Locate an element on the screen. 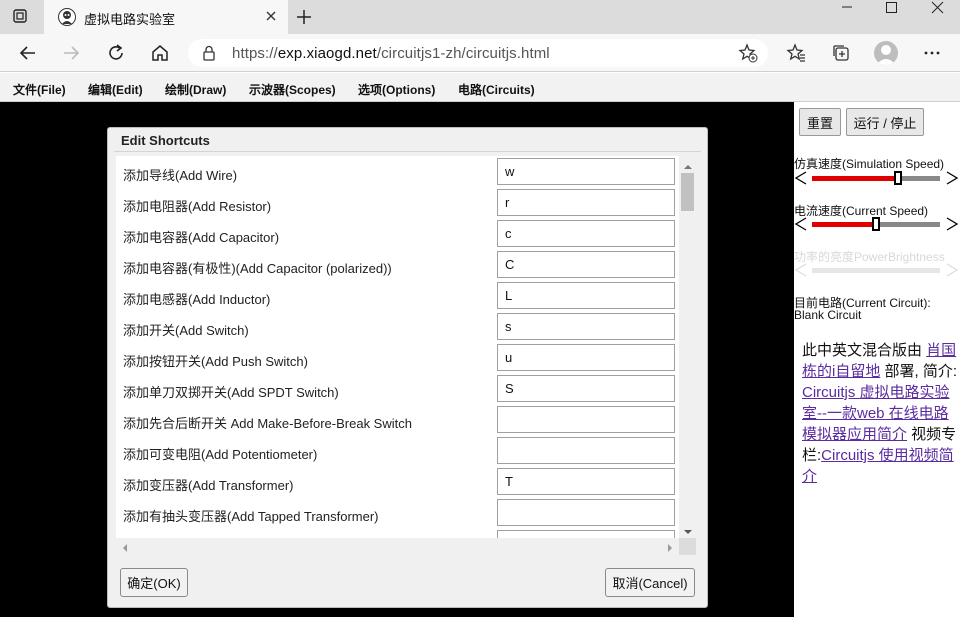 The image size is (960, 617). current-speed-slider is located at coordinates (877, 224).